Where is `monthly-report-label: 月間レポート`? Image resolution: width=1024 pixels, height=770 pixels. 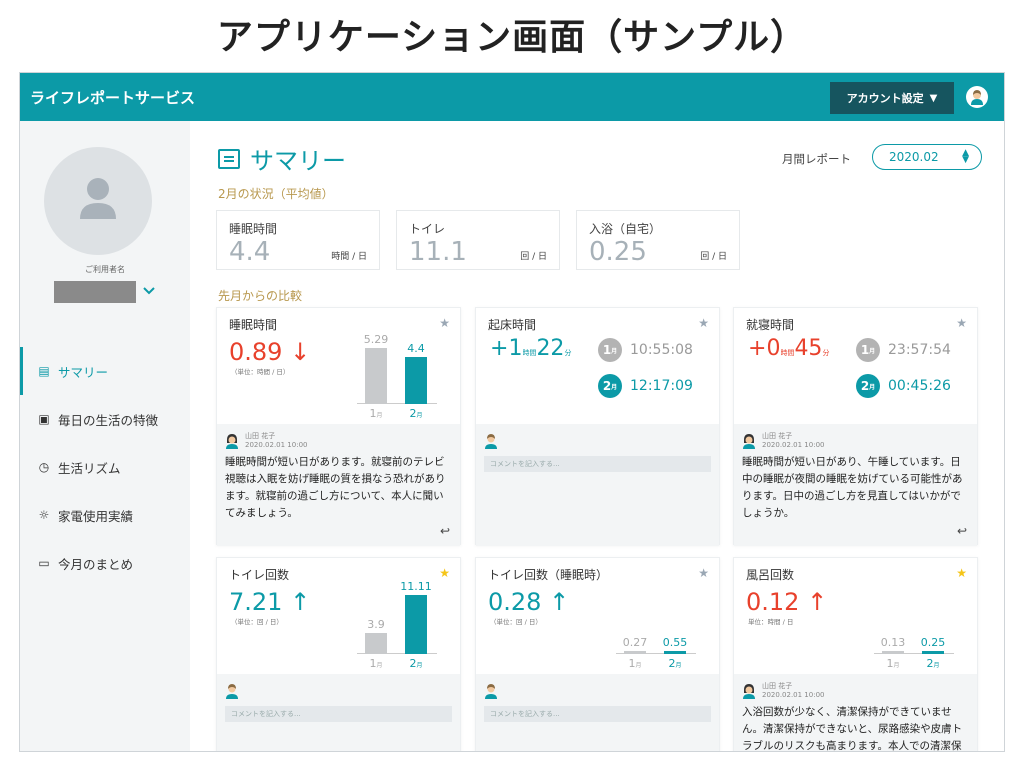 monthly-report-label: 月間レポート is located at coordinates (816, 159).